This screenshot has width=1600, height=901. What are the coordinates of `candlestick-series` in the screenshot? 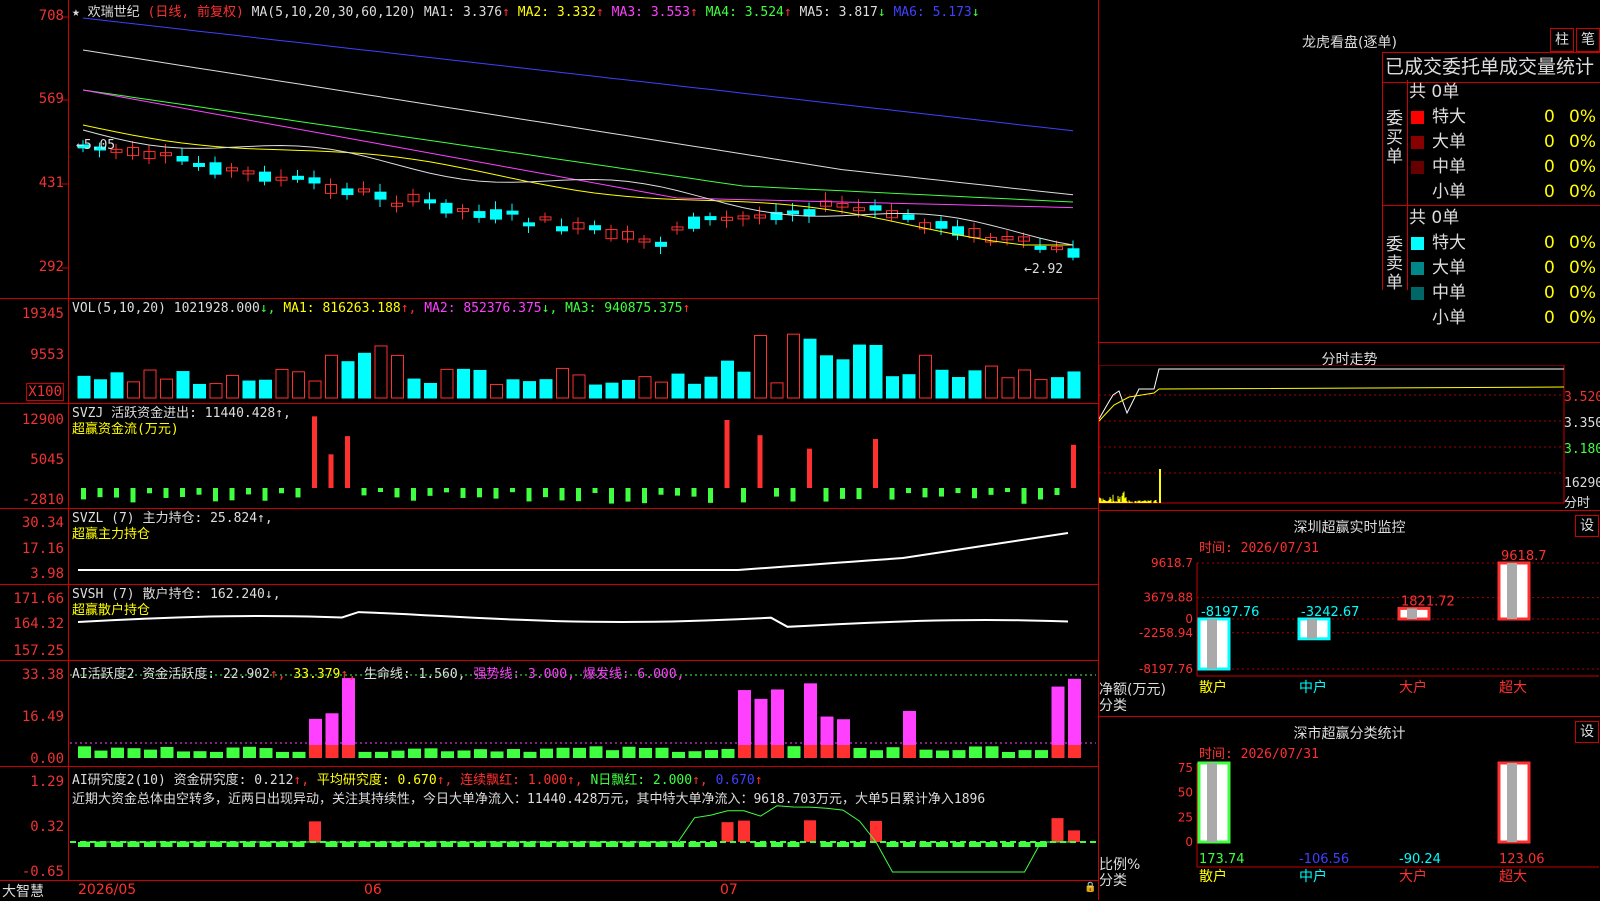 It's located at (578, 200).